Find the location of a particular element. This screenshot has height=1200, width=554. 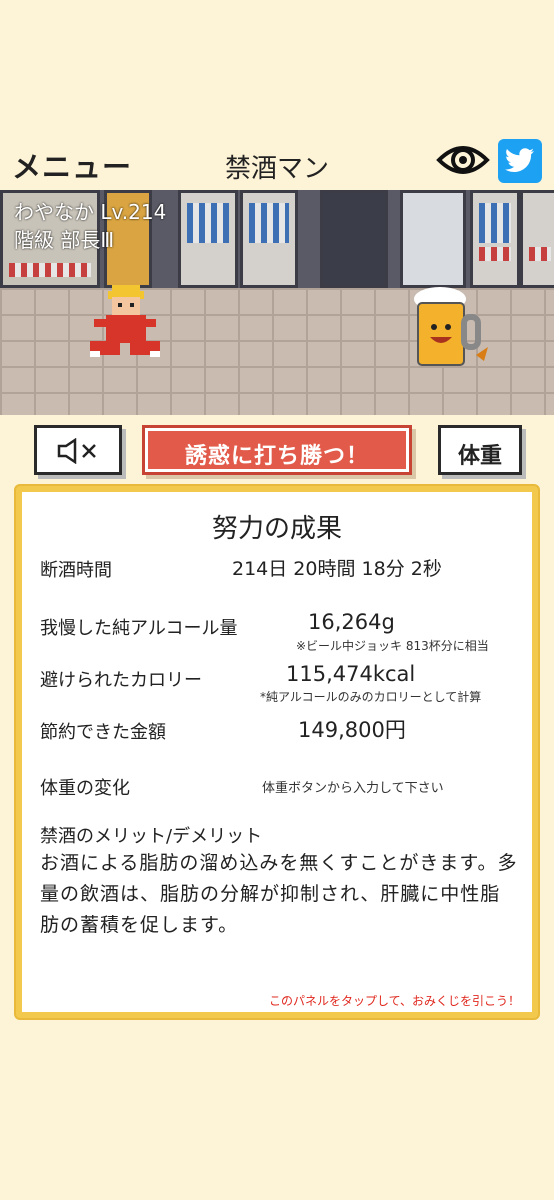

weight-change-label: 体重の変化 is located at coordinates (85, 788).